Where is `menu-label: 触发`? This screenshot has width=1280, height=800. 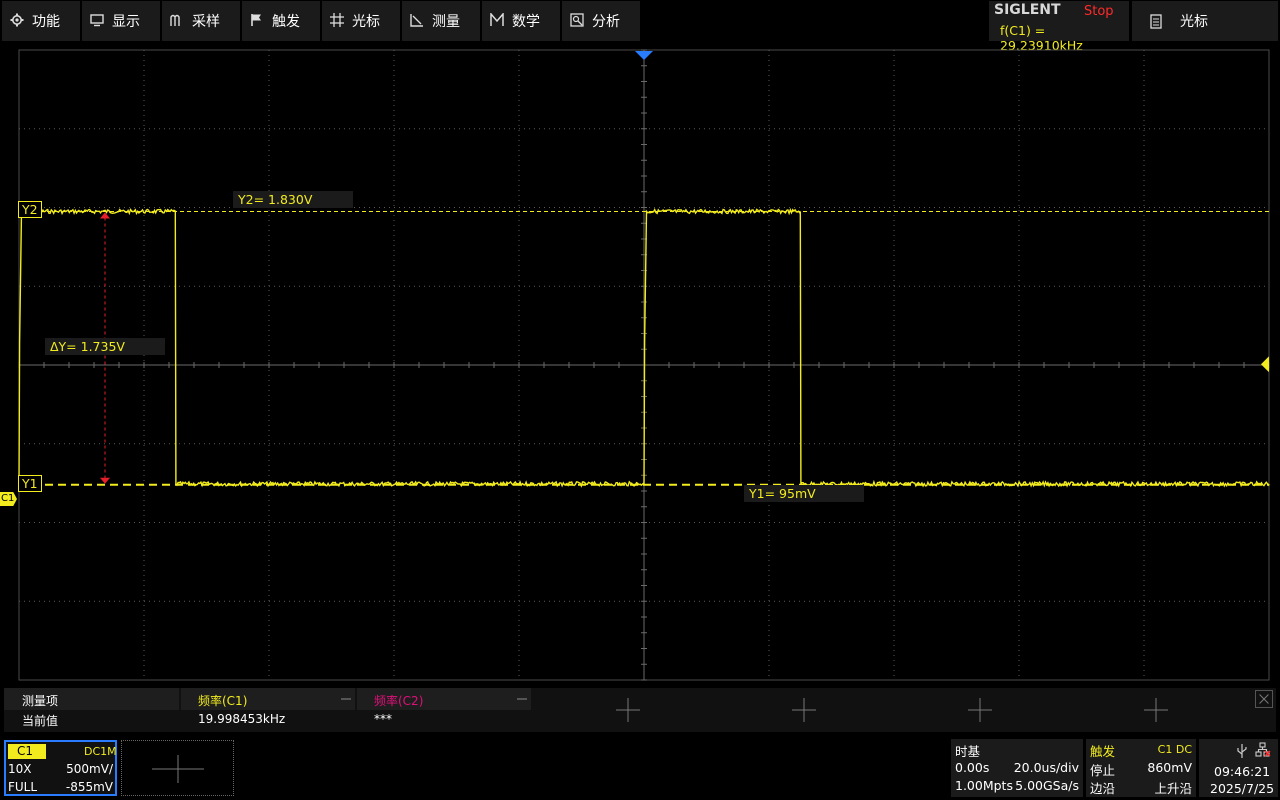 menu-label: 触发 is located at coordinates (286, 22).